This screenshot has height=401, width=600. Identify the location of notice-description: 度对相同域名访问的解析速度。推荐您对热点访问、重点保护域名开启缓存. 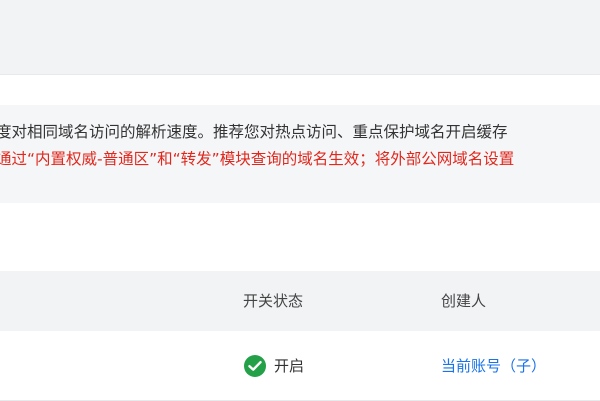
(254, 132).